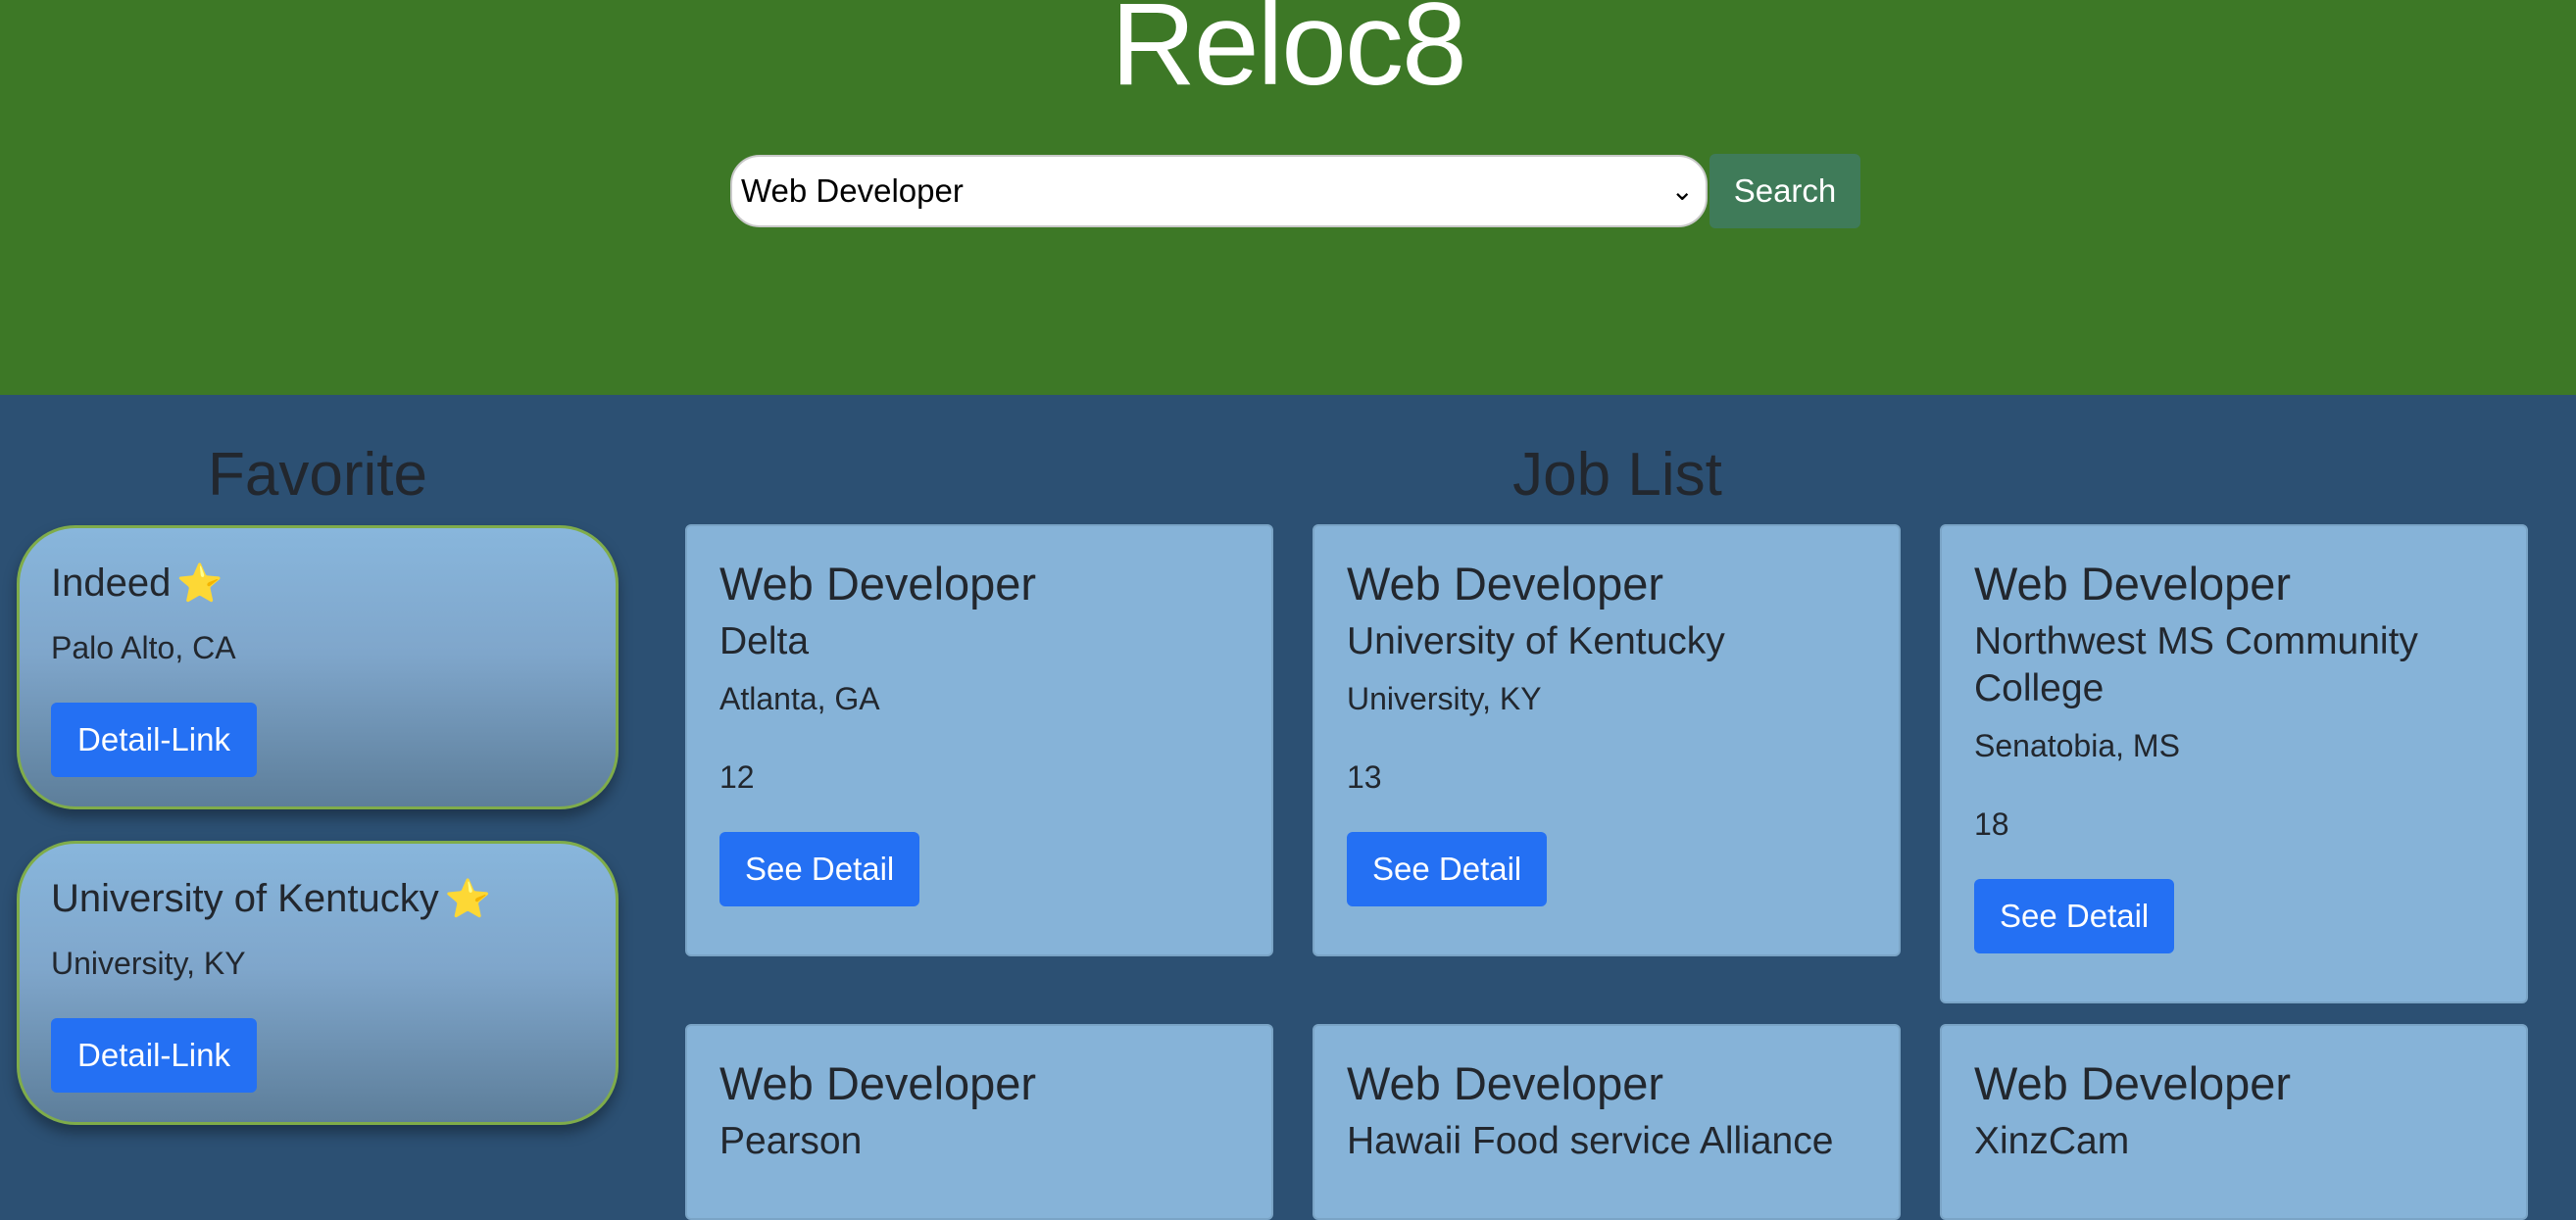 The image size is (2576, 1220). What do you see at coordinates (1536, 641) in the screenshot?
I see `job-company: University of Kentucky` at bounding box center [1536, 641].